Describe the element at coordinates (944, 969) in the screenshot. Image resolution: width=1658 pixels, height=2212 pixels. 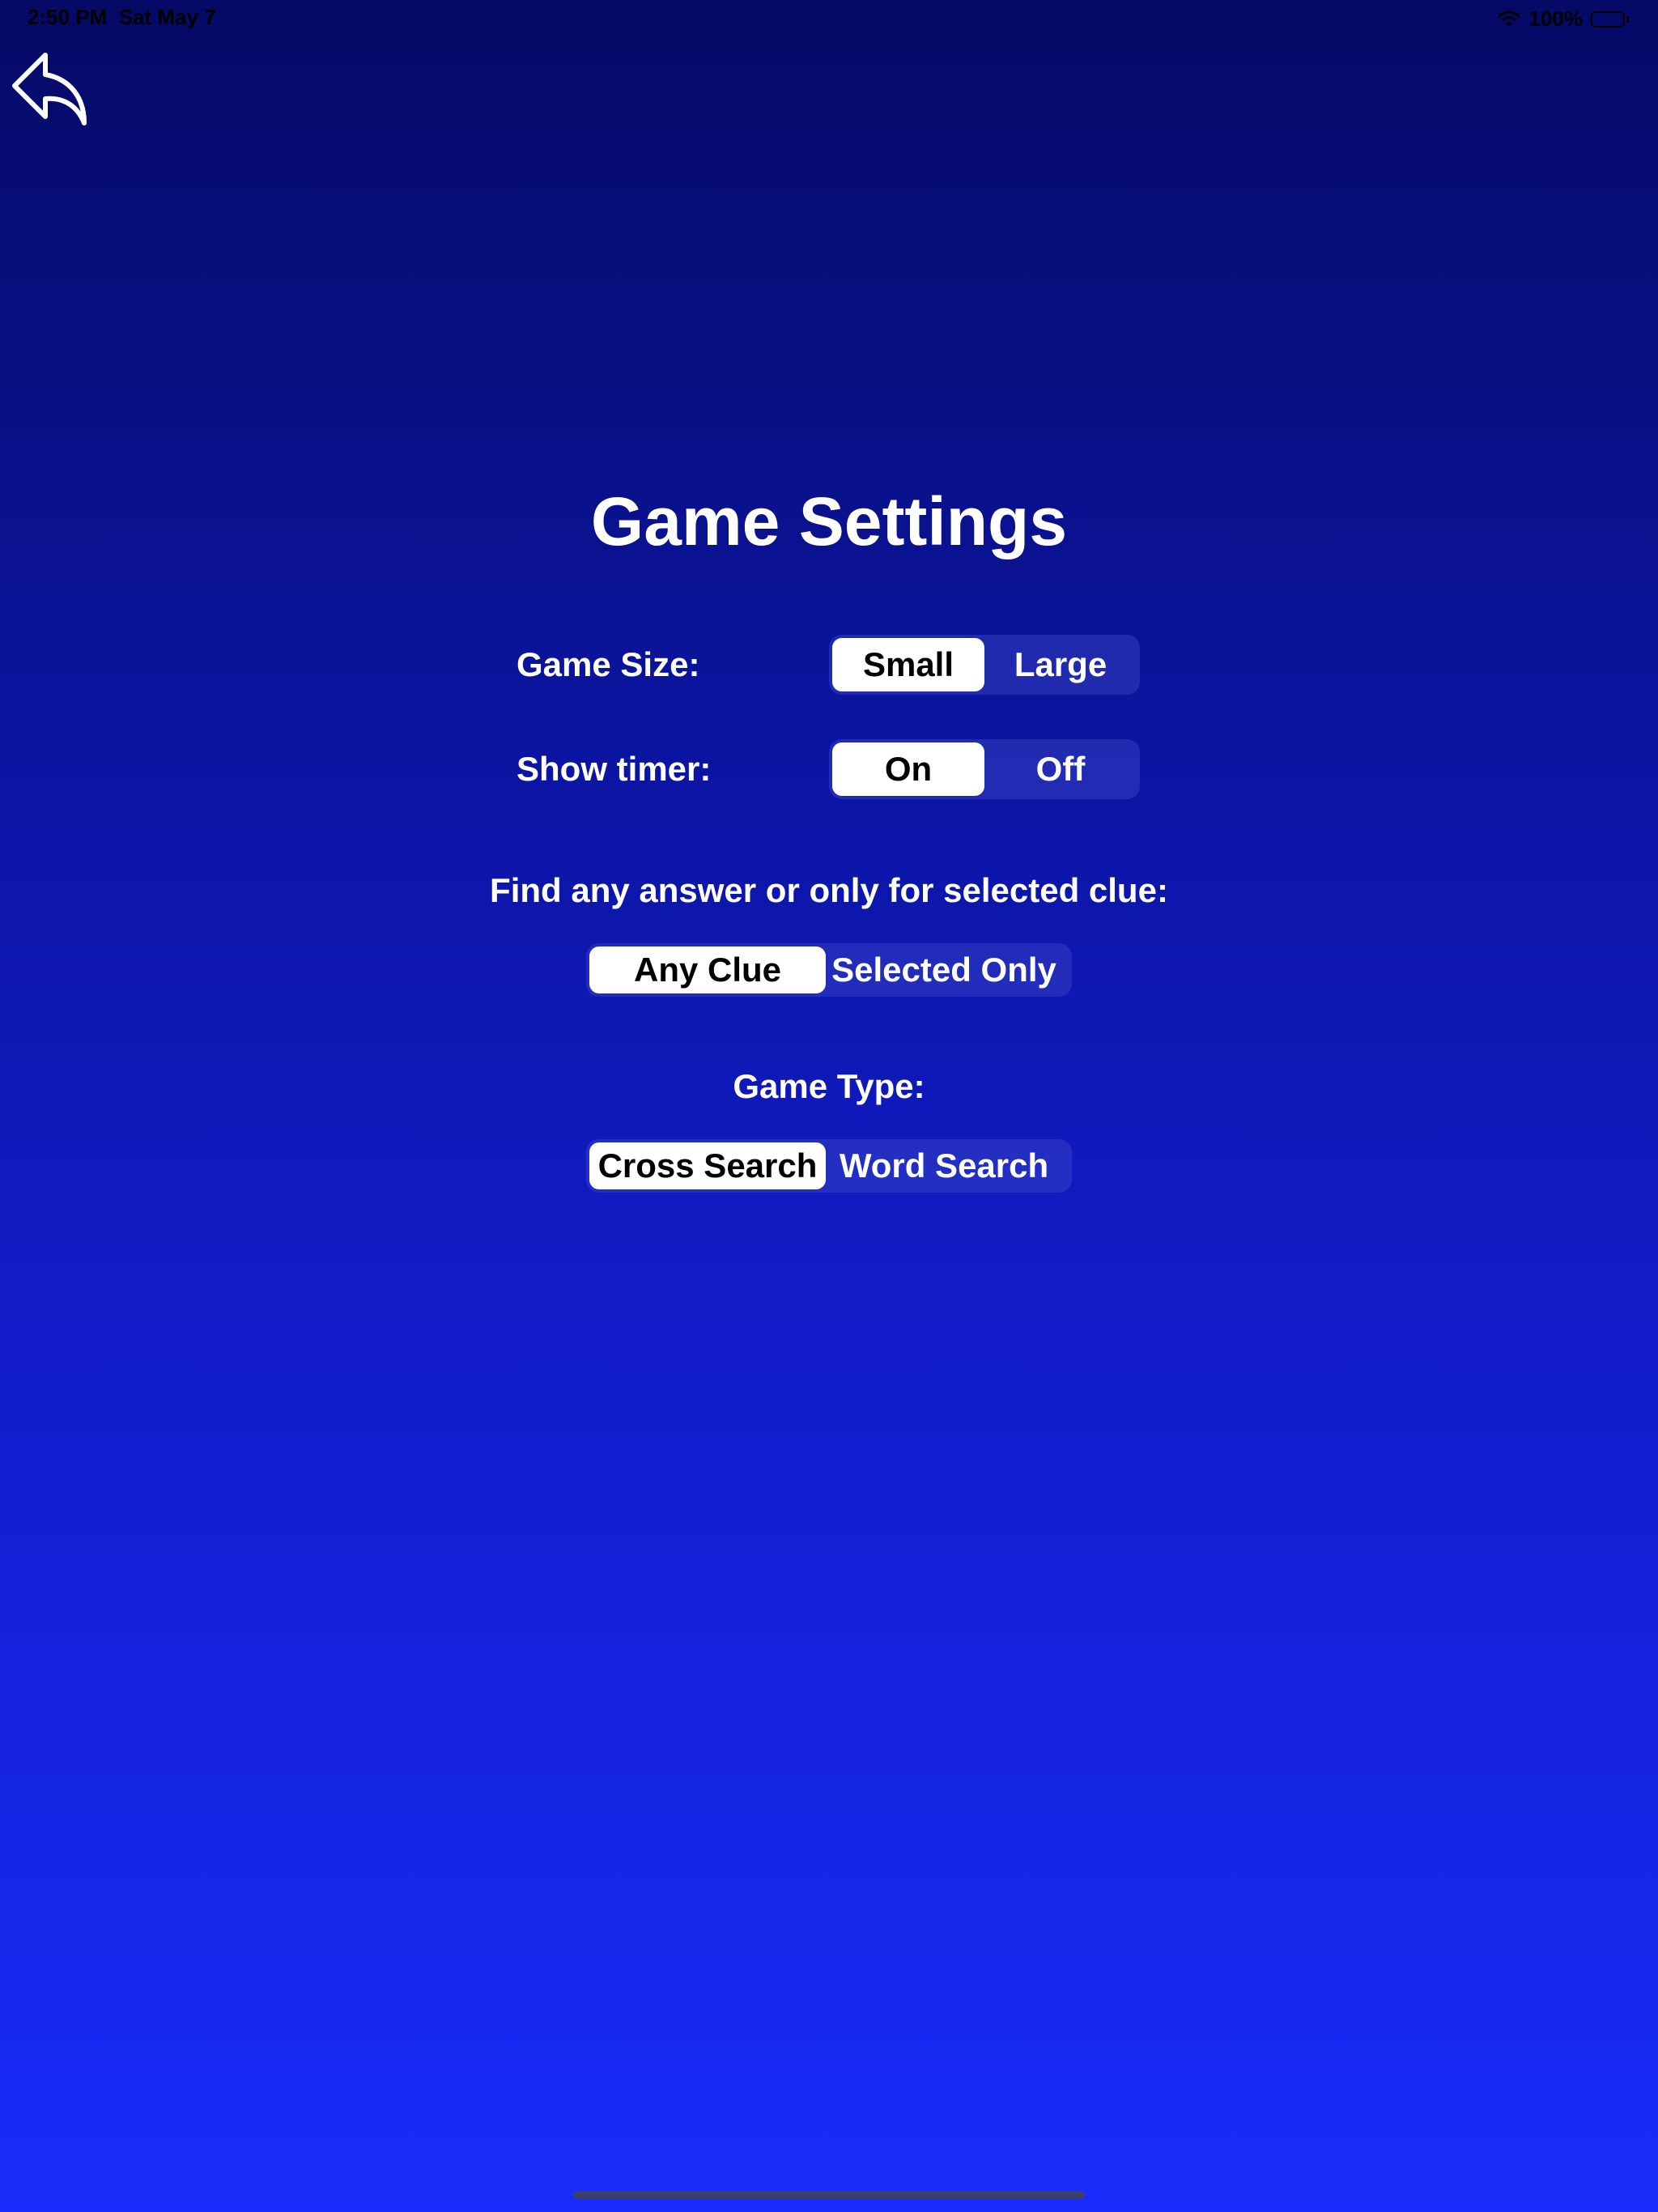
I see `find-mode-selected-only-option: Selected Only` at that location.